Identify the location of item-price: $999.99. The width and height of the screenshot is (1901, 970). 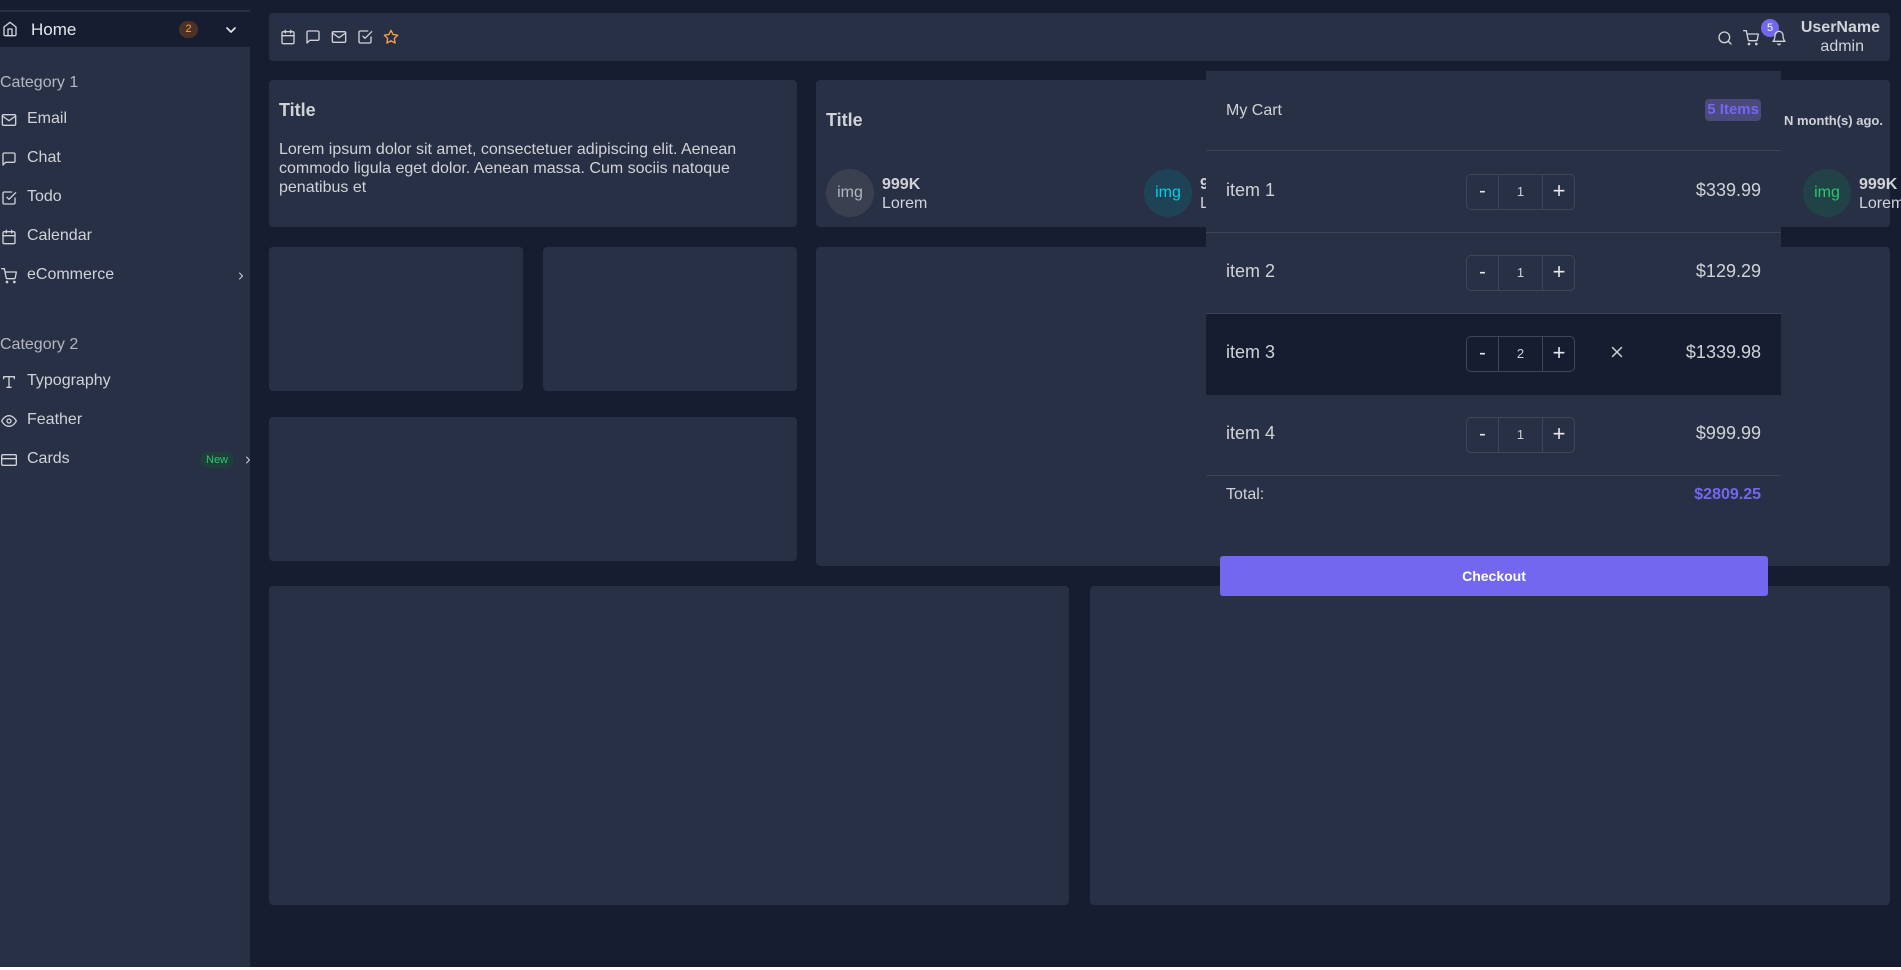
(1728, 433).